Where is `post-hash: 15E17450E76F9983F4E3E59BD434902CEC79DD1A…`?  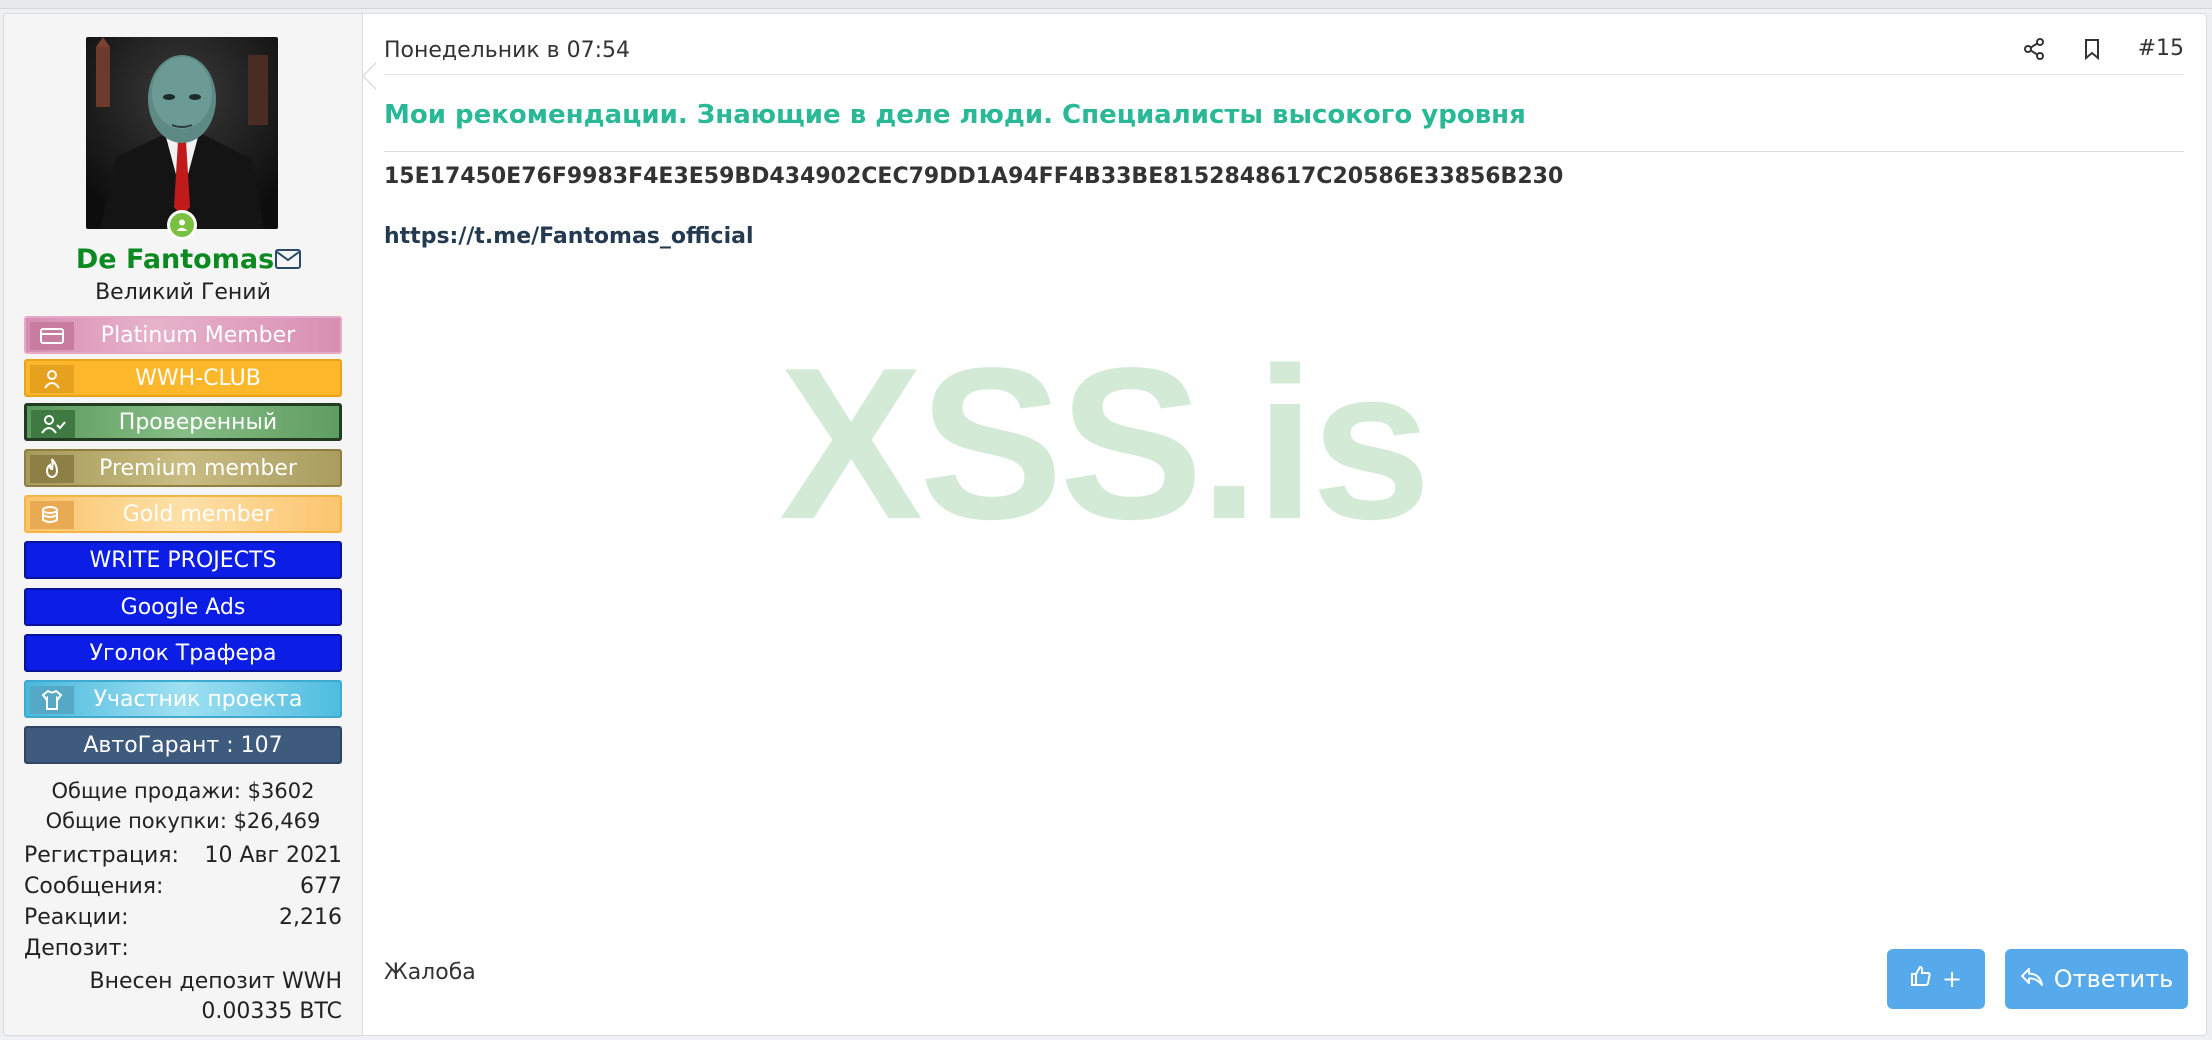
post-hash: 15E17450E76F9983F4E3E59BD434902CEC79DD1A… is located at coordinates (974, 176).